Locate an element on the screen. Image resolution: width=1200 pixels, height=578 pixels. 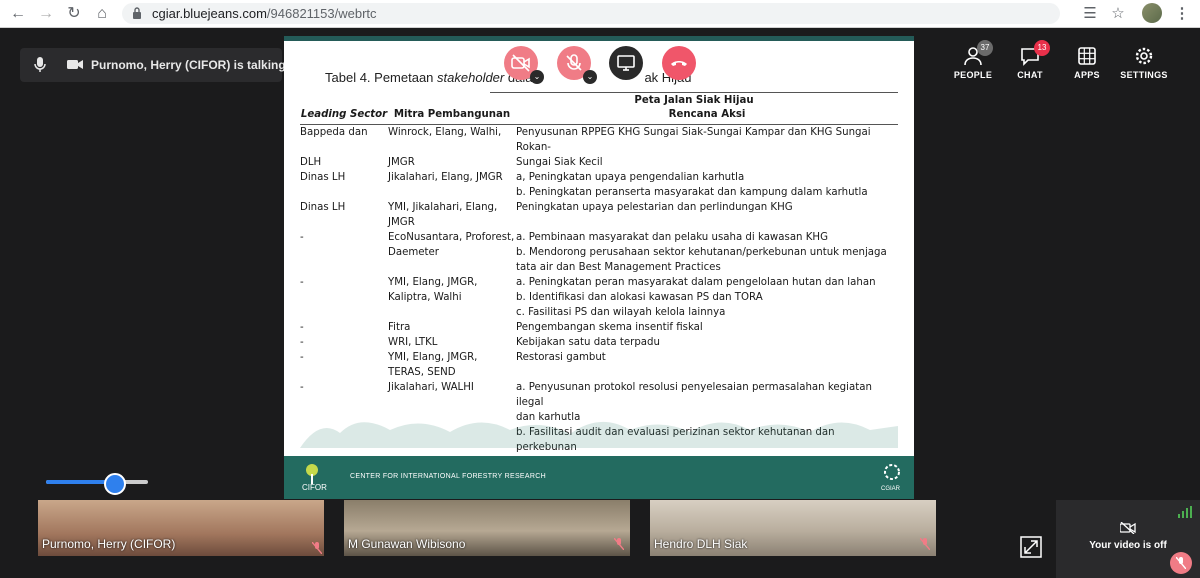
star-icon: ☆ is located at coordinates (1118, 14).